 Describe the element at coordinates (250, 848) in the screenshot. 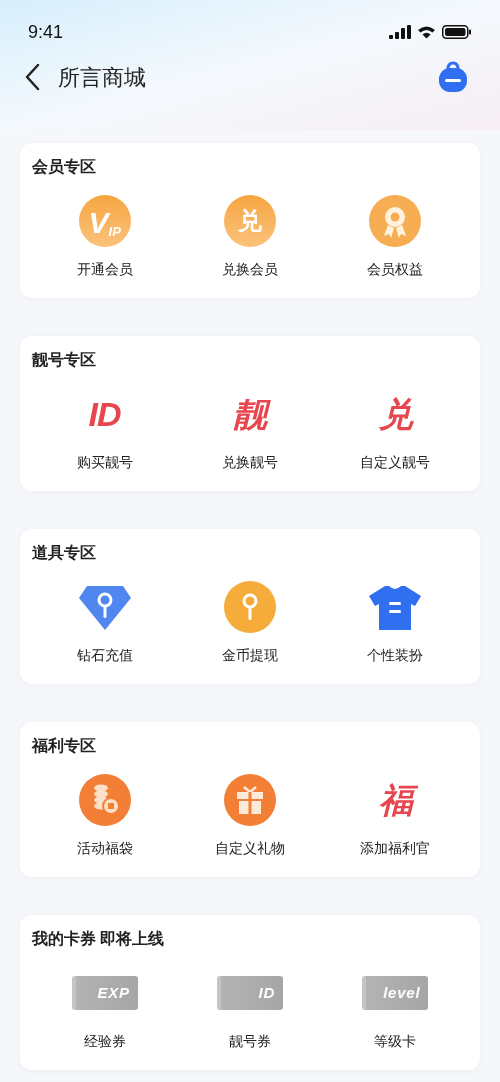

I see `item-label: 自定义礼物` at that location.